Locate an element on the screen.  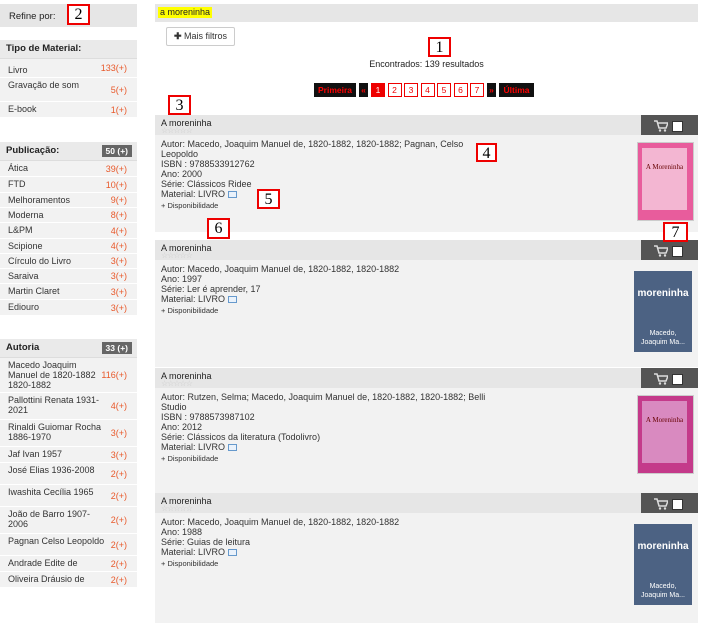
facet-item: Círculo do Livro 3(+) is located at coordinates (68, 261).